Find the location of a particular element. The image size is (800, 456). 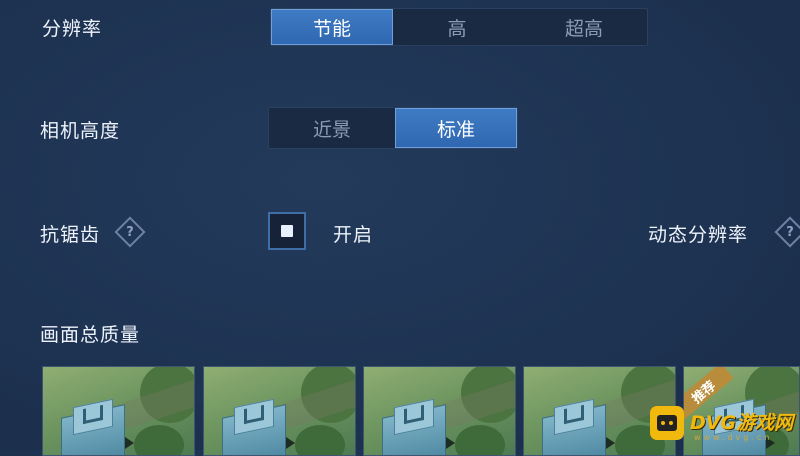

checkbox-check-mark is located at coordinates (287, 231).